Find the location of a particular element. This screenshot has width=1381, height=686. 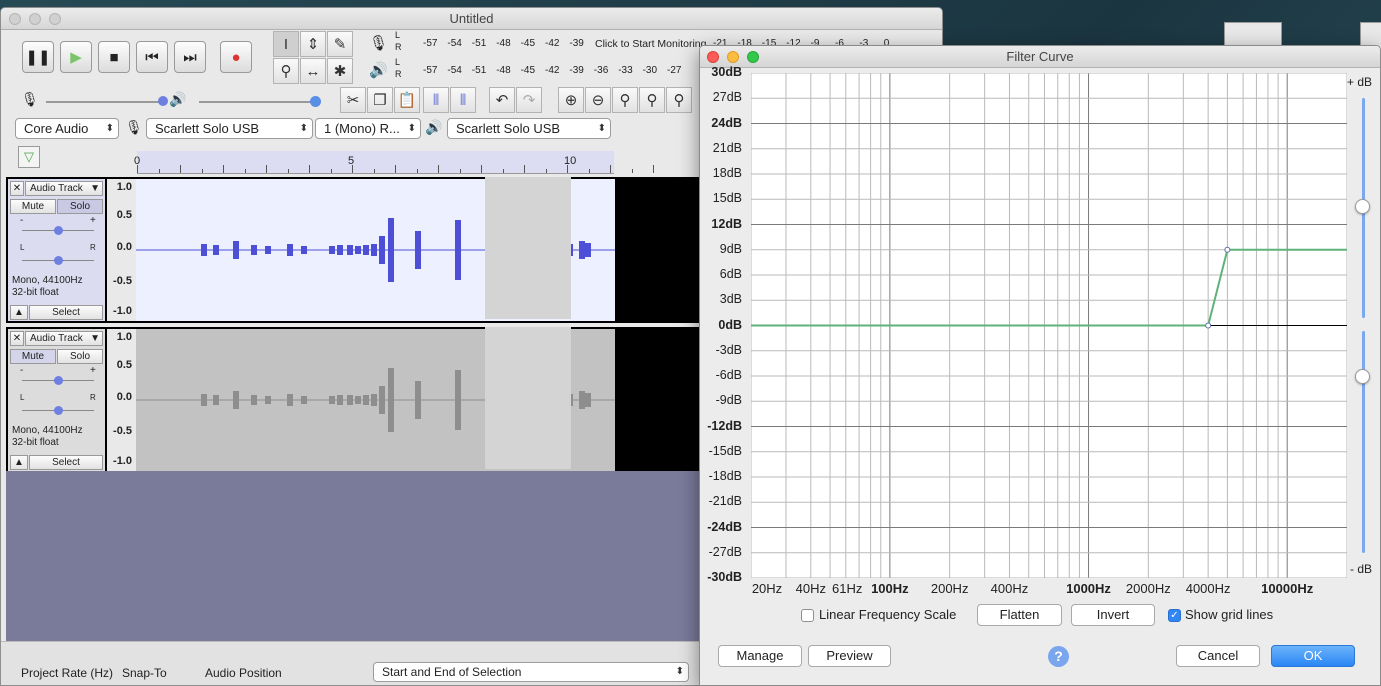

cancel-button: Cancel is located at coordinates (1218, 656).